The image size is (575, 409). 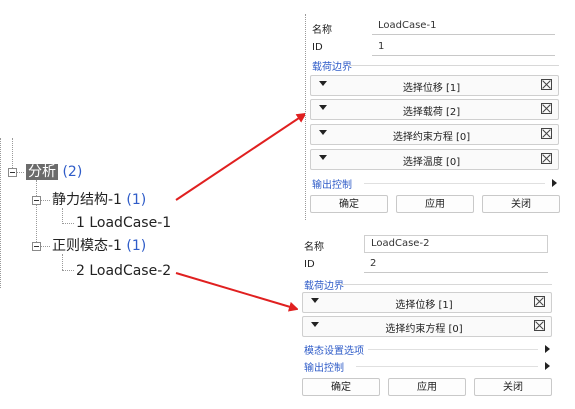 What do you see at coordinates (463, 26) in the screenshot?
I see `name-field: LoadCase-1` at bounding box center [463, 26].